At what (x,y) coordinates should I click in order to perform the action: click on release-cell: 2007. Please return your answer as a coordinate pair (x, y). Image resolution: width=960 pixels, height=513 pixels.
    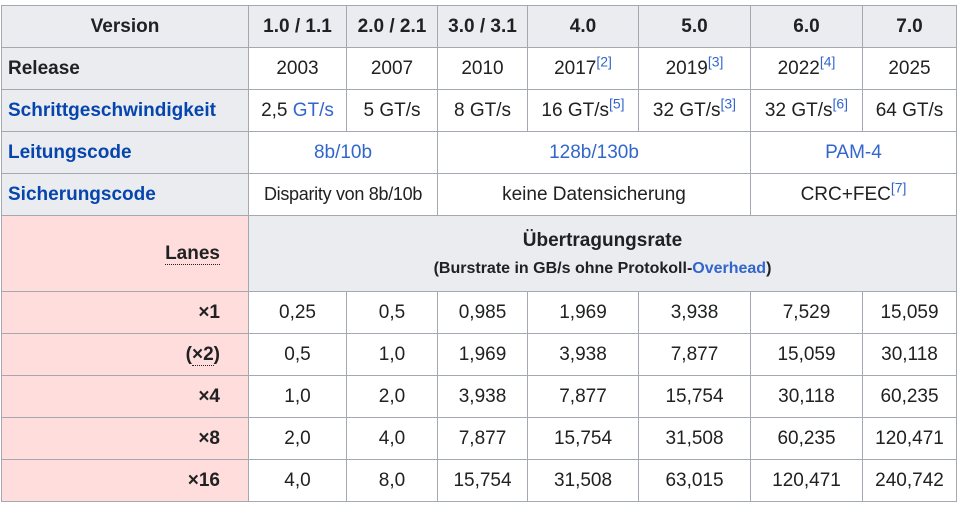
    Looking at the image, I should click on (392, 68).